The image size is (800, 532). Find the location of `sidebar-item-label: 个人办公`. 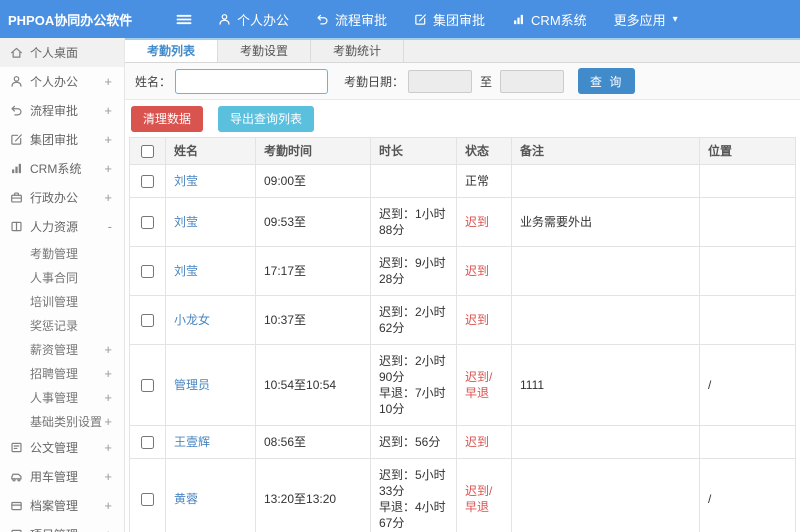

sidebar-item-label: 个人办公 is located at coordinates (54, 82).